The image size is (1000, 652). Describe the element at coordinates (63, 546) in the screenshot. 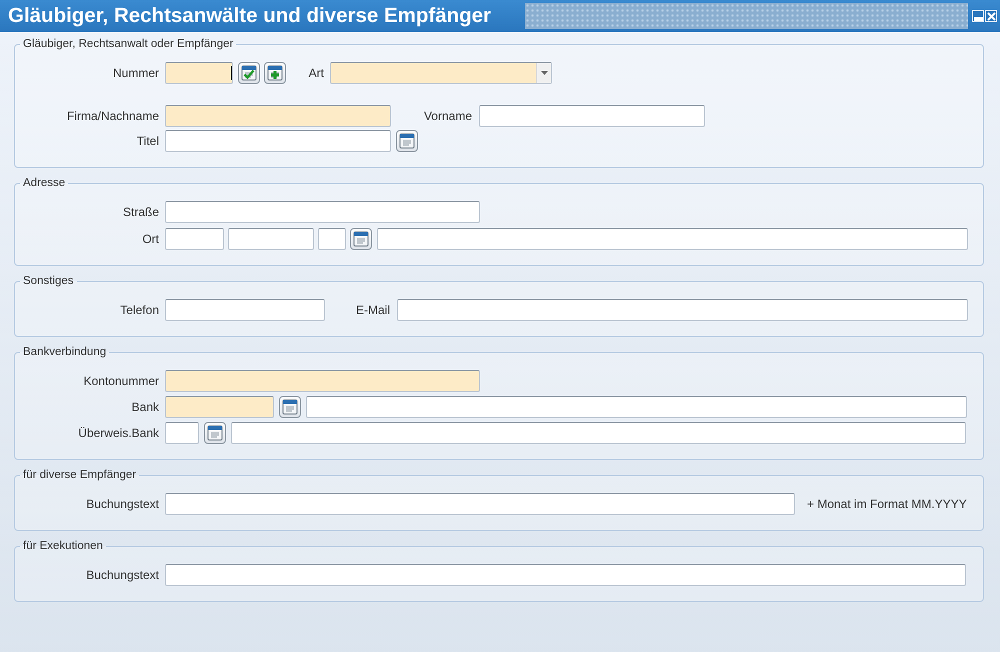

I see `section-title: für Exekutionen` at that location.